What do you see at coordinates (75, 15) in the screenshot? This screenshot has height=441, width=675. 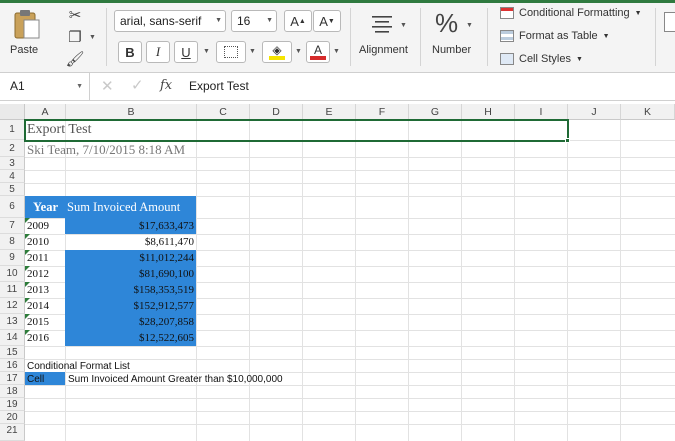 I see `cut-icon: ✂` at bounding box center [75, 15].